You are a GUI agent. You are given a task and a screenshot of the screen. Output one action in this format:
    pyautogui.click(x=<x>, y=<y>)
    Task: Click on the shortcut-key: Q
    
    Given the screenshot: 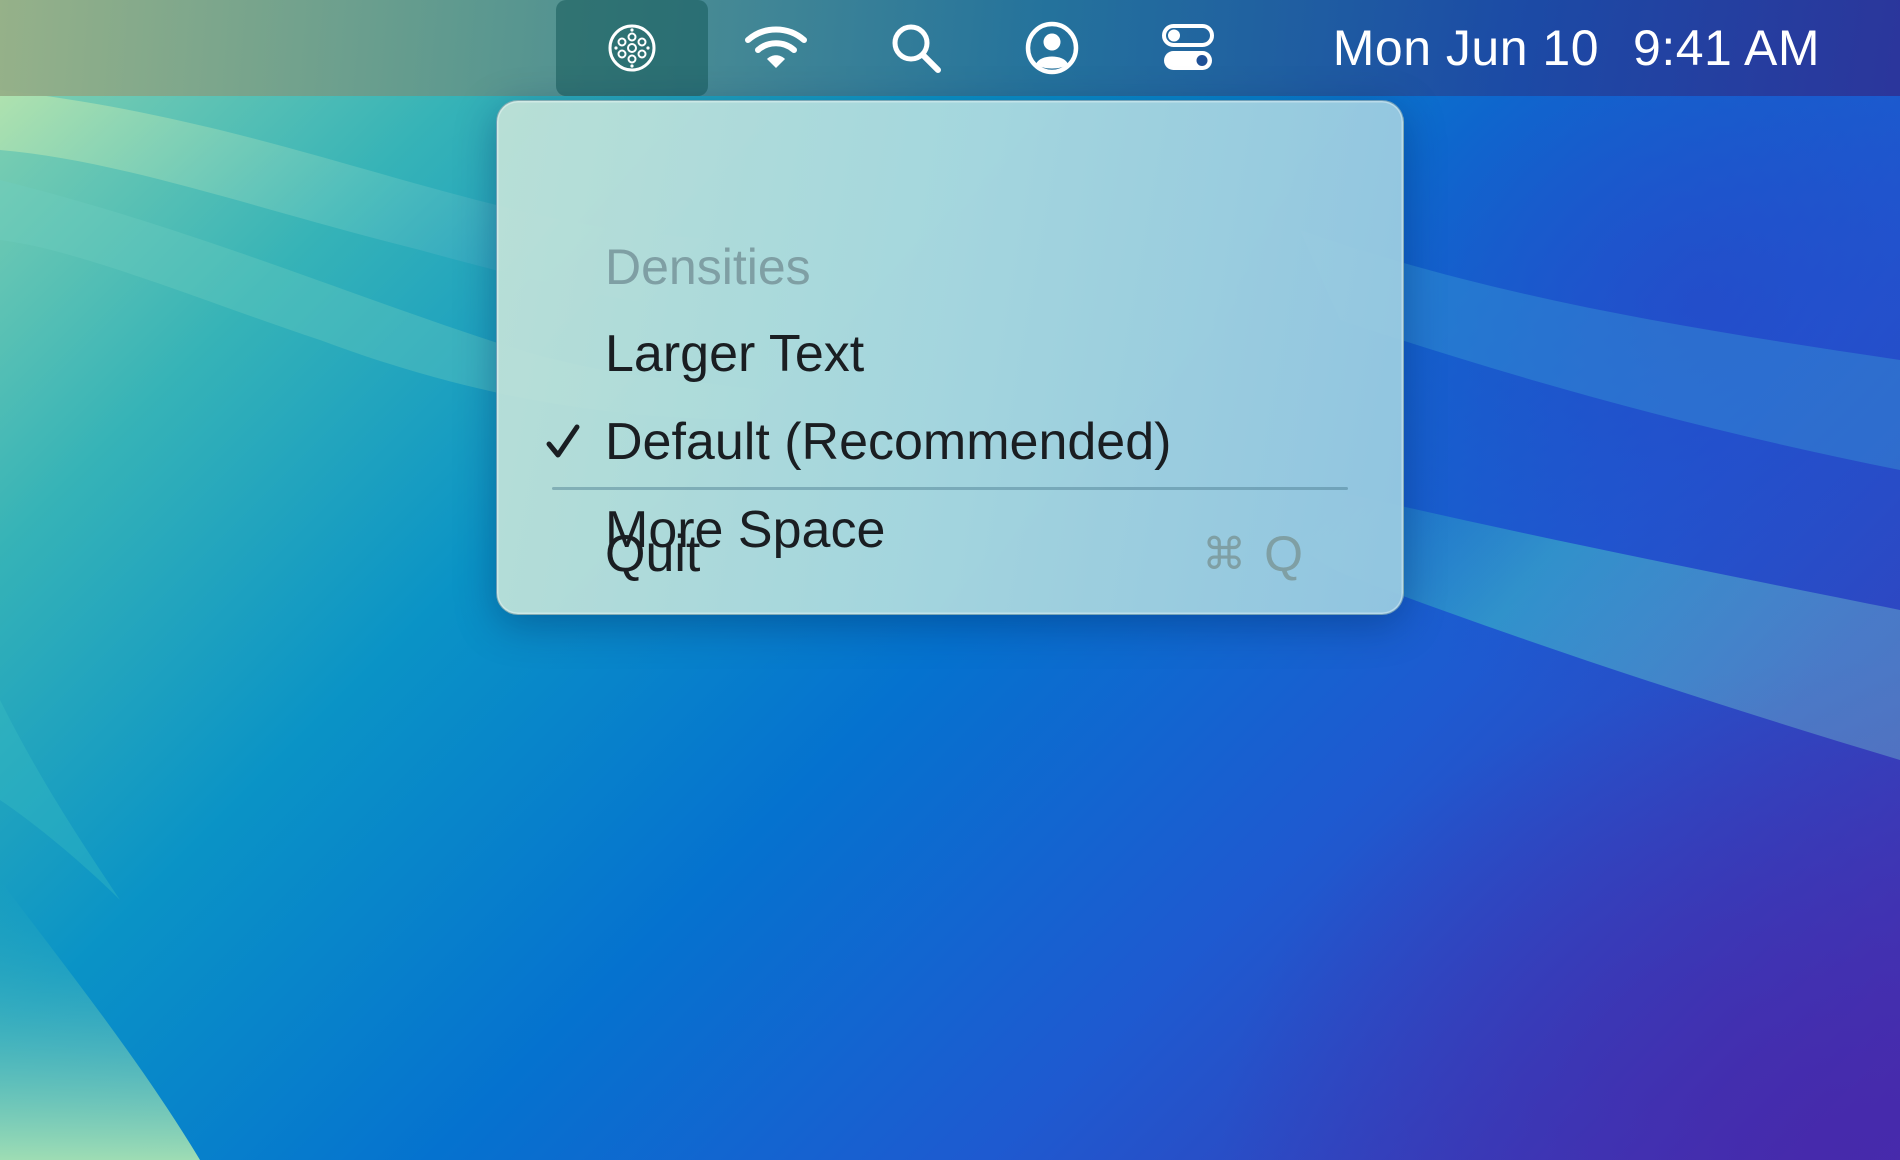 What is the action you would take?
    pyautogui.click(x=1283, y=554)
    